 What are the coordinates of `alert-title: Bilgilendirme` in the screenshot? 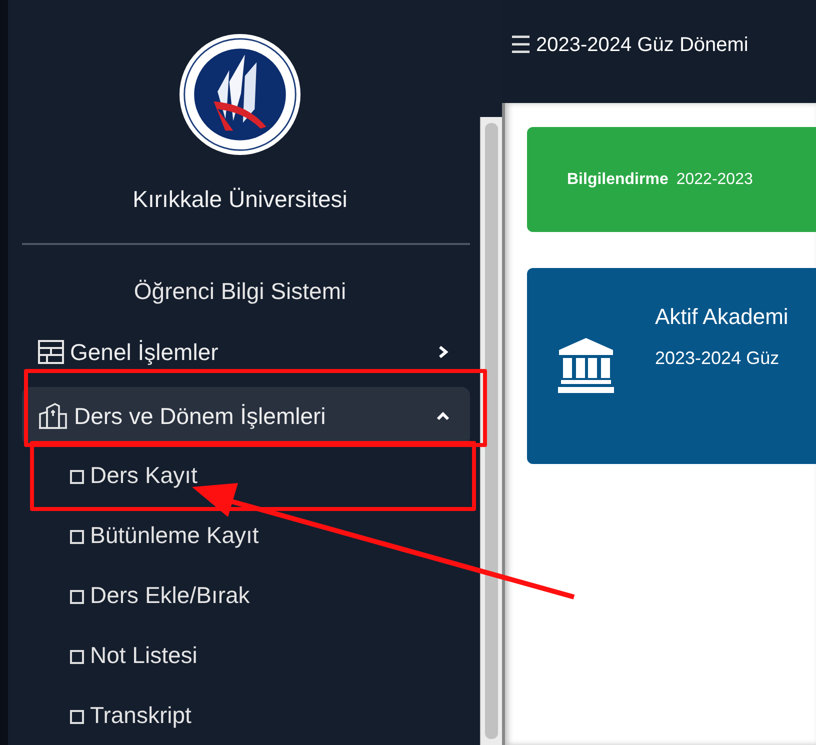 It's located at (617, 179).